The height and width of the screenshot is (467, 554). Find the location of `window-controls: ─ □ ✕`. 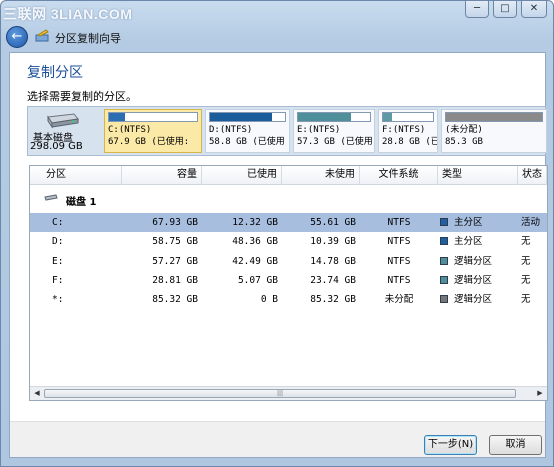

window-controls: ─ □ ✕ is located at coordinates (506, 9).